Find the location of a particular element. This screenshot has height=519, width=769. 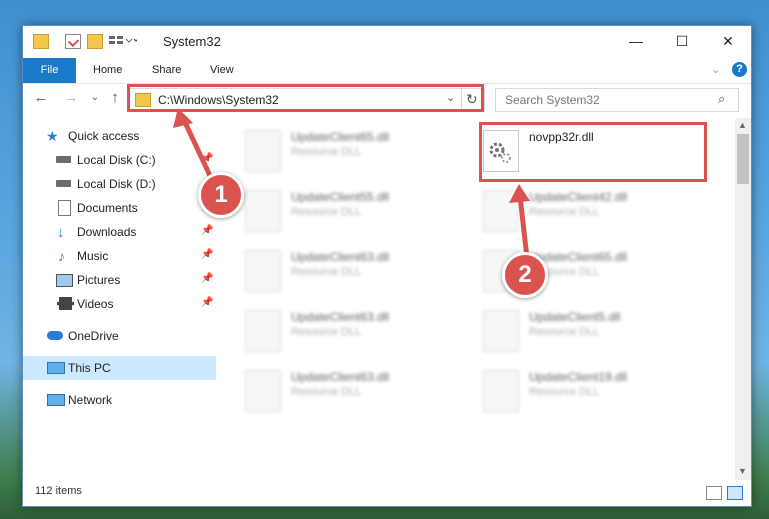

step-badge-2: 2 is located at coordinates (525, 275).